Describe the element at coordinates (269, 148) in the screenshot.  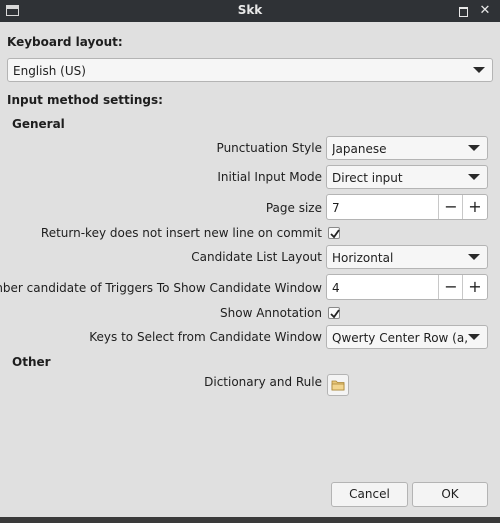
I see `punctuation-style-label: Punctuation Style` at that location.